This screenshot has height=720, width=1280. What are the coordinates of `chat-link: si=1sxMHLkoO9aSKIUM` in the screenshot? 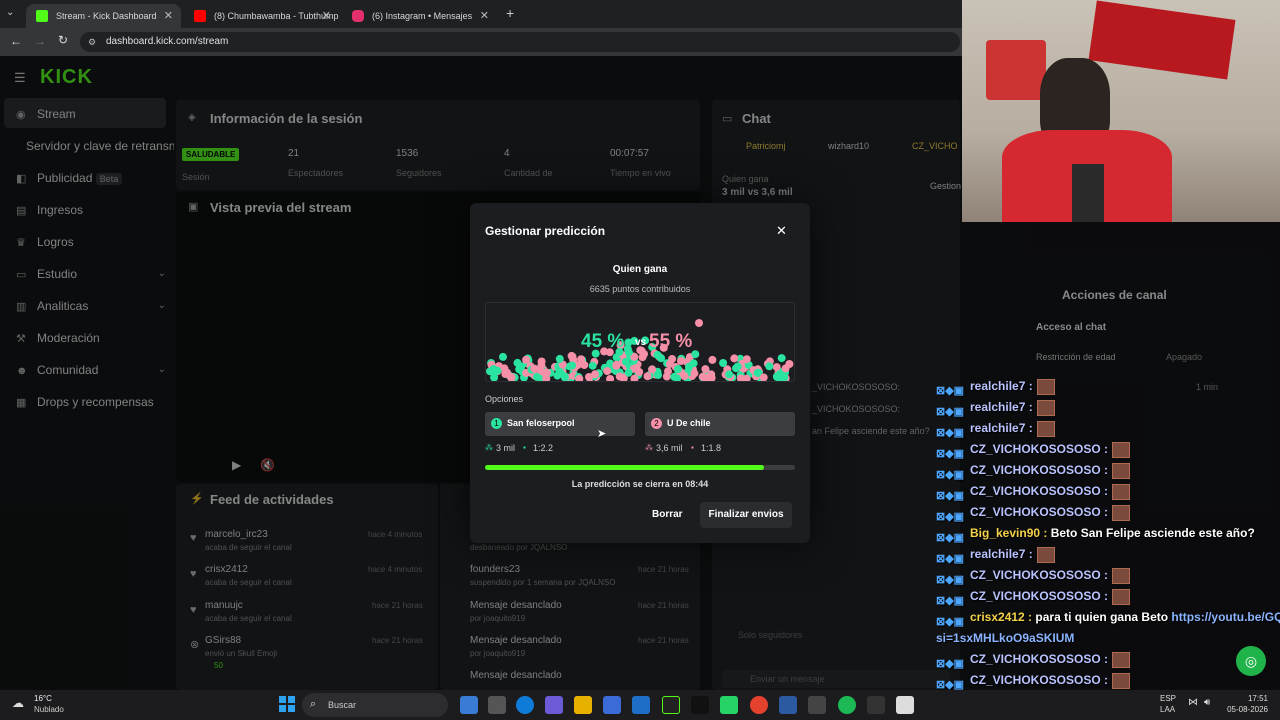 It's located at (1005, 638).